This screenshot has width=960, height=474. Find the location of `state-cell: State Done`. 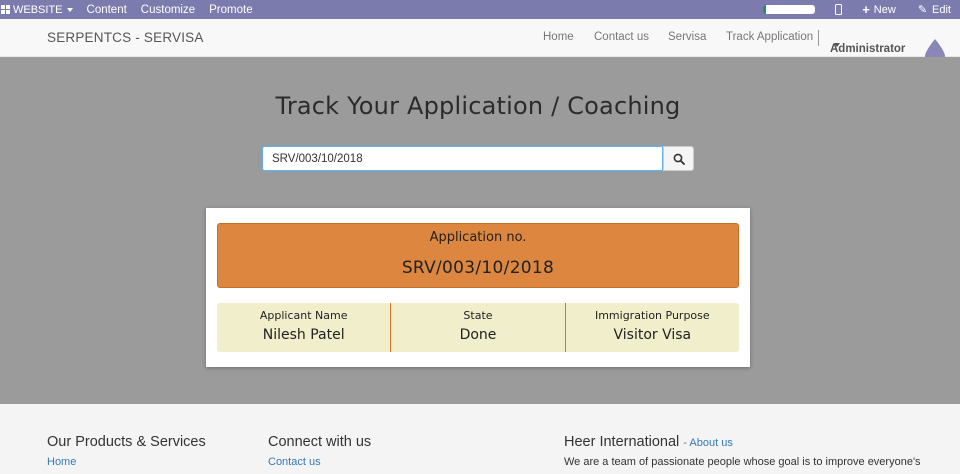

state-cell: State Done is located at coordinates (477, 327).